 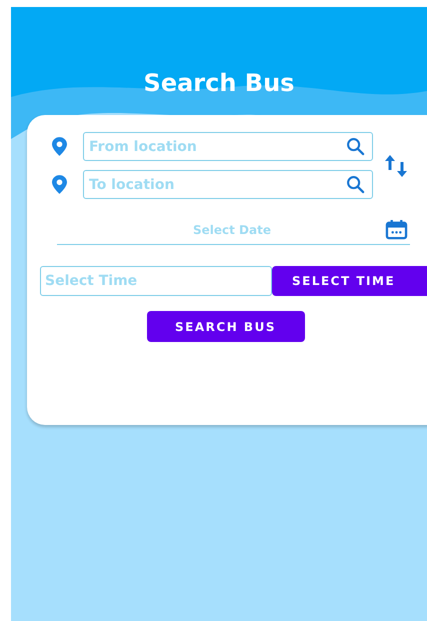 I want to click on date-field: Select Date, so click(x=221, y=230).